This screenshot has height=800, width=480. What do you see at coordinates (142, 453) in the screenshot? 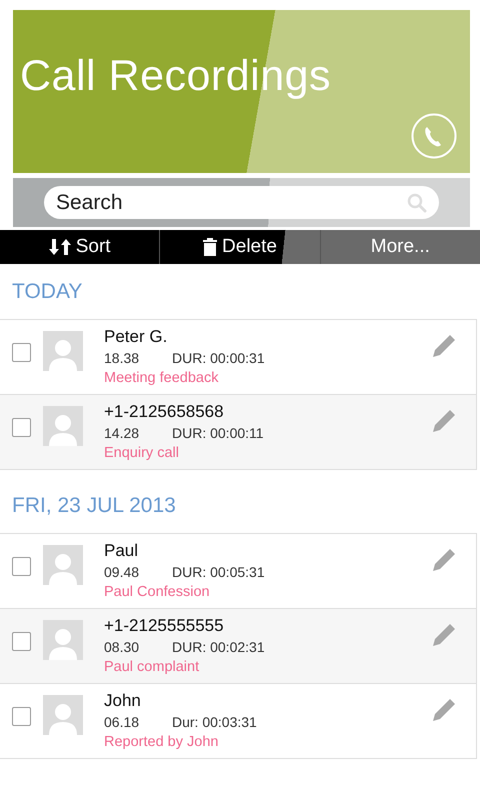
I see `recording-note: Enquiry call` at bounding box center [142, 453].